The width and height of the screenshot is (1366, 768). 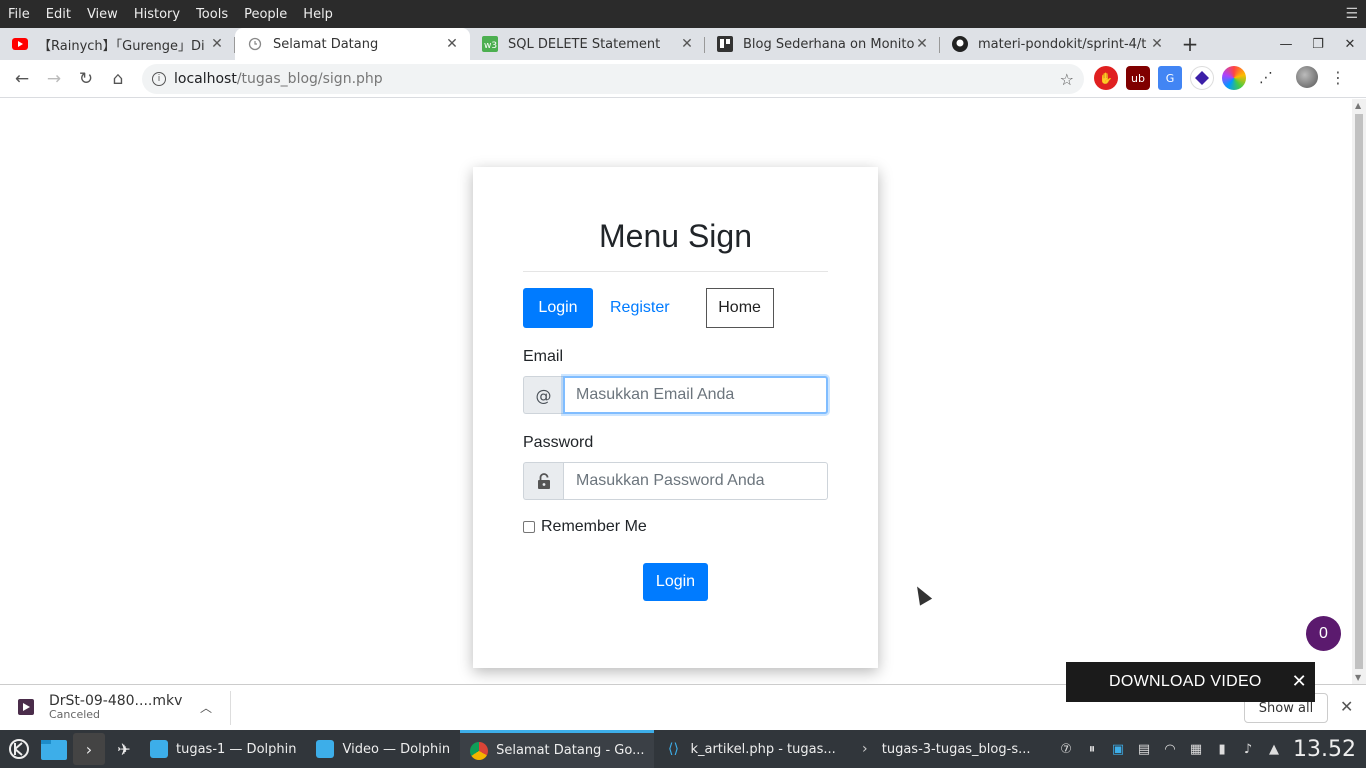 I want to click on remember-checkbox, so click(x=529, y=527).